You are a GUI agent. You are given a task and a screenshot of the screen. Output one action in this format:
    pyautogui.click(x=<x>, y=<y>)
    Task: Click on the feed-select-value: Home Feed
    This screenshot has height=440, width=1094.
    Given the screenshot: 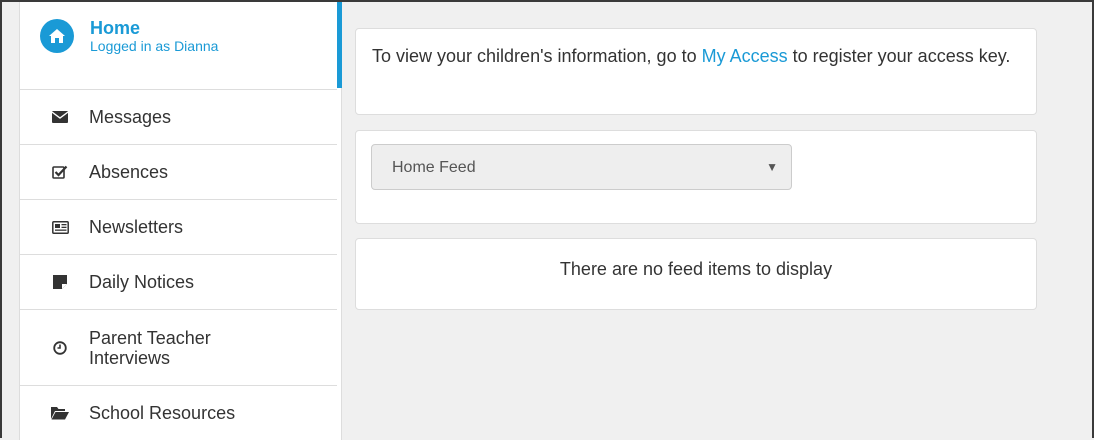 What is the action you would take?
    pyautogui.click(x=434, y=167)
    